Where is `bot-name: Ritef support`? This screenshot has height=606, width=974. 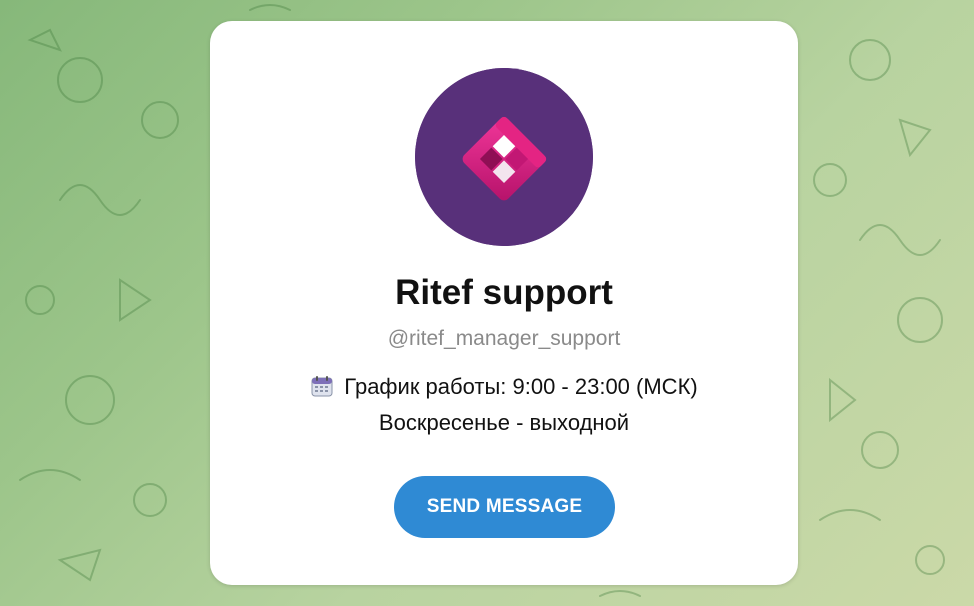
bot-name: Ritef support is located at coordinates (504, 292).